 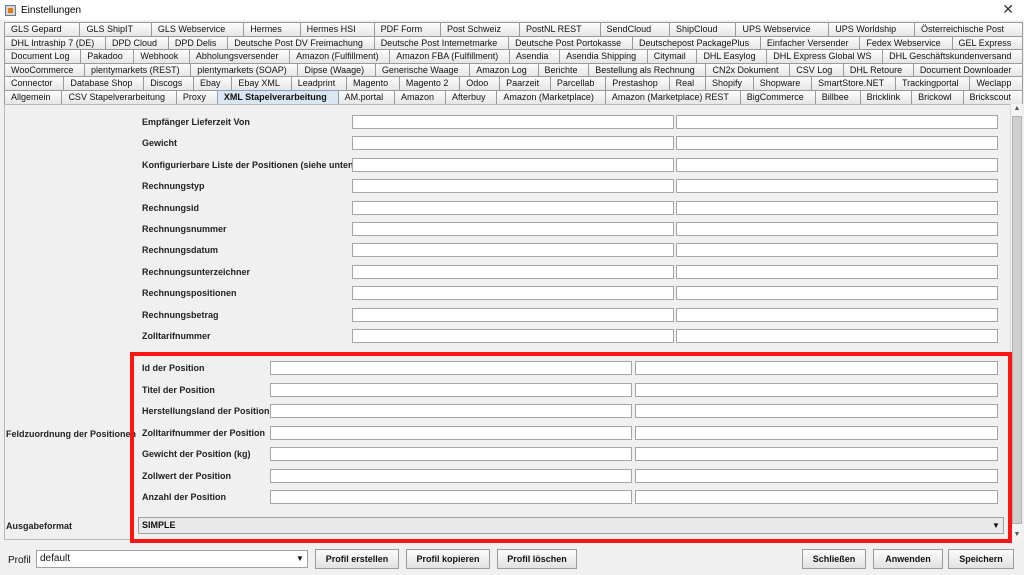 What do you see at coordinates (816, 69) in the screenshot?
I see `tab-csv-log: CSV Log` at bounding box center [816, 69].